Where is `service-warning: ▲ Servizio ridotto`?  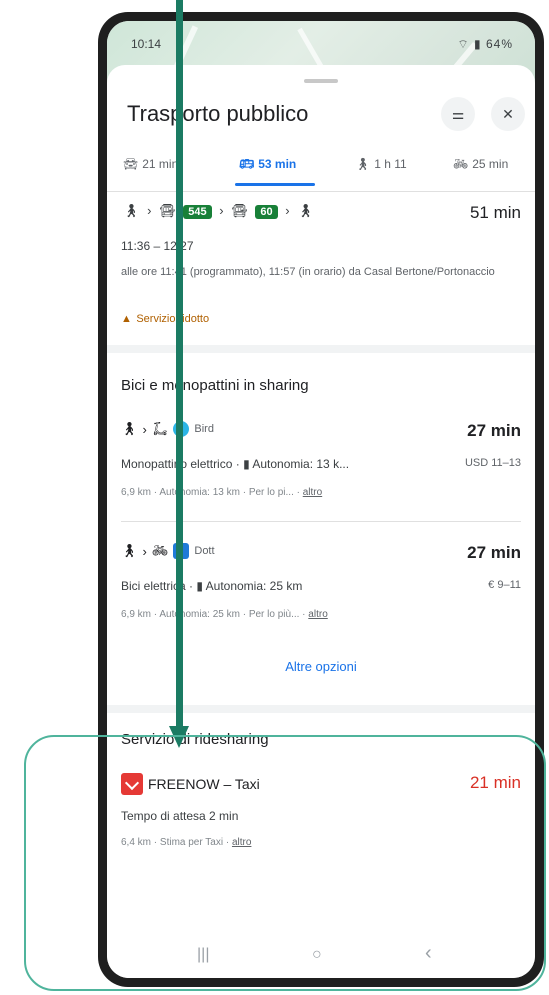
service-warning: ▲ Servizio ridotto is located at coordinates (165, 318).